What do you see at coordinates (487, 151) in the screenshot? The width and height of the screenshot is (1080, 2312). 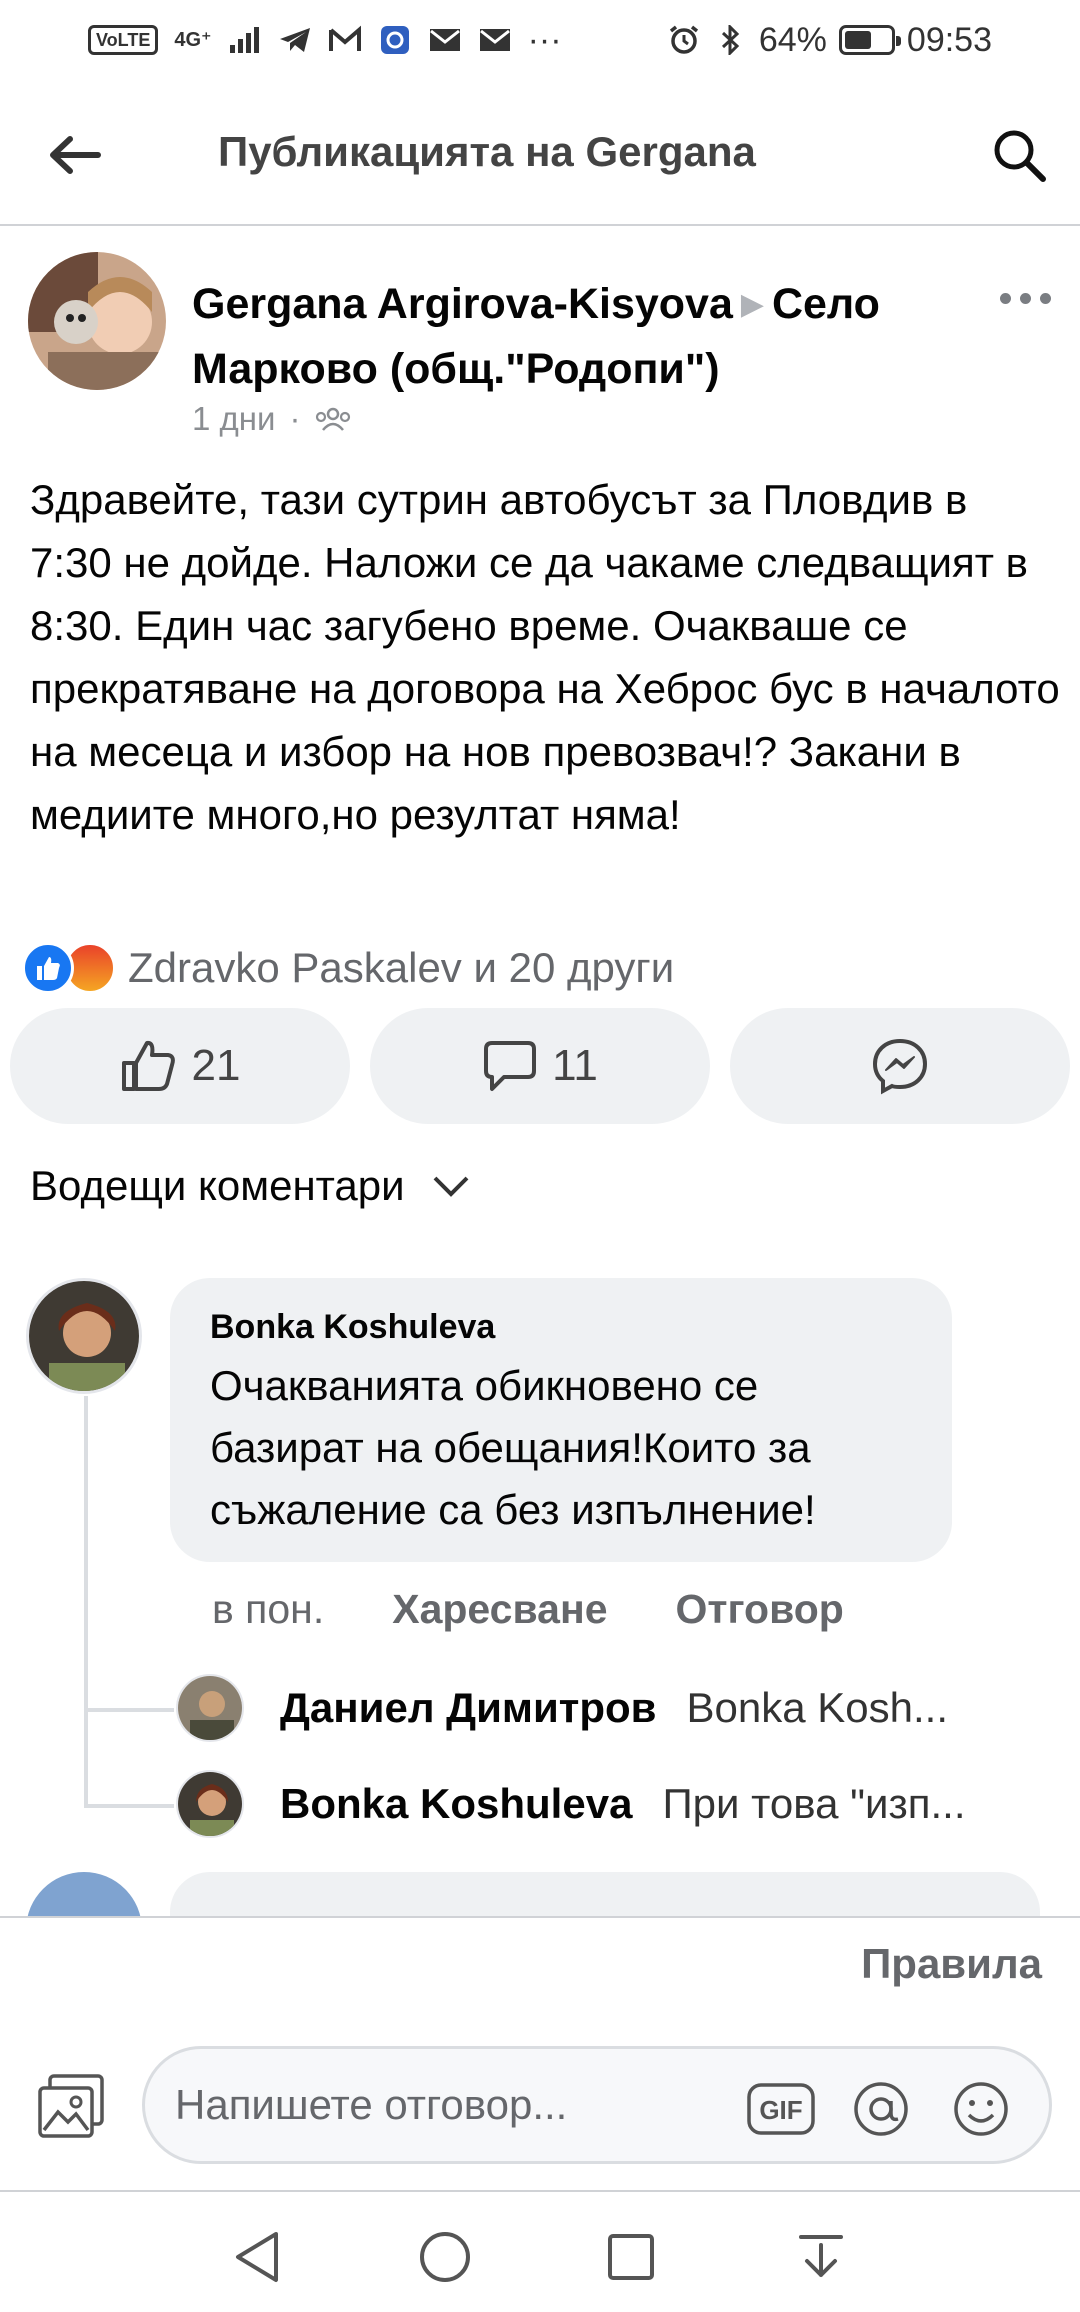 I see `page-title: Публикацията на Gergana` at bounding box center [487, 151].